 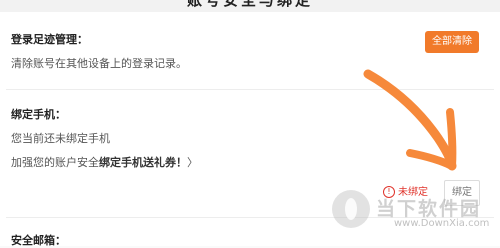 I want to click on site-watermark: 当下软件园 www.DownXia.com, so click(x=415, y=216).